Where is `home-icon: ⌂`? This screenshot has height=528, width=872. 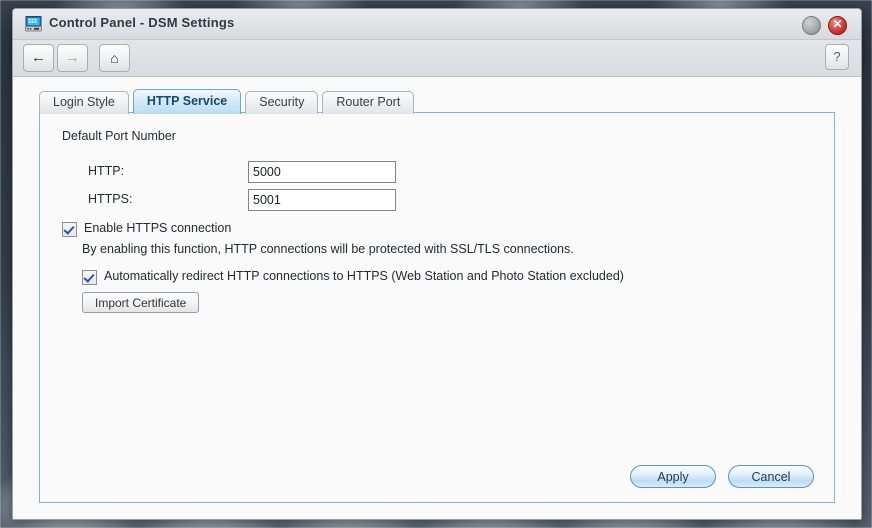 home-icon: ⌂ is located at coordinates (114, 58).